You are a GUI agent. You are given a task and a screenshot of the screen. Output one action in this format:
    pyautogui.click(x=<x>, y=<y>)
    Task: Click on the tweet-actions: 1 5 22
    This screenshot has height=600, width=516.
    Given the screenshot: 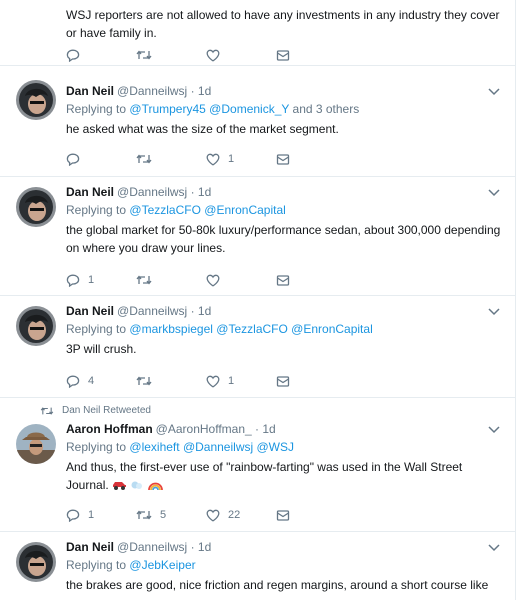 What is the action you would take?
    pyautogui.click(x=206, y=515)
    